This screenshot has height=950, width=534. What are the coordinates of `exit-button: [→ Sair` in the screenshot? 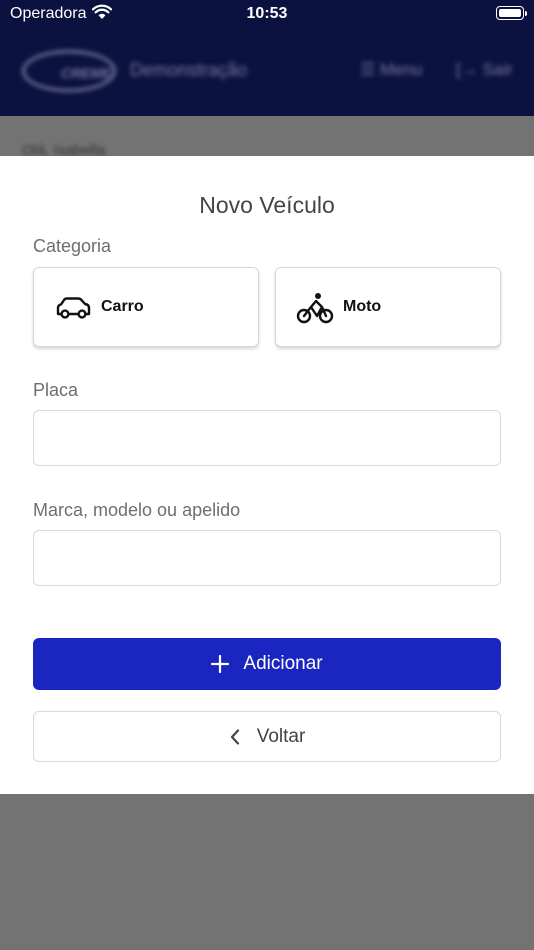 It's located at (484, 69).